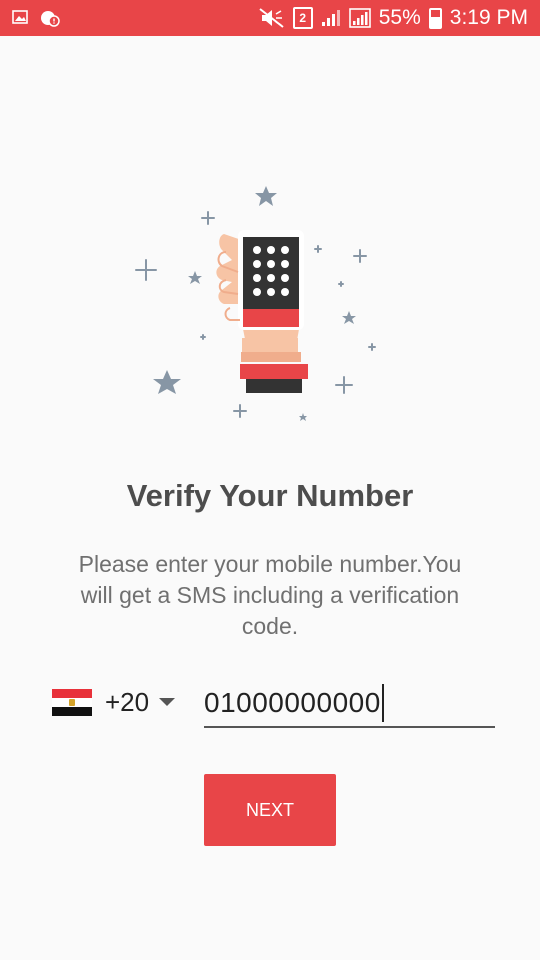  I want to click on phone-number-input: 01000000000, so click(349, 704).